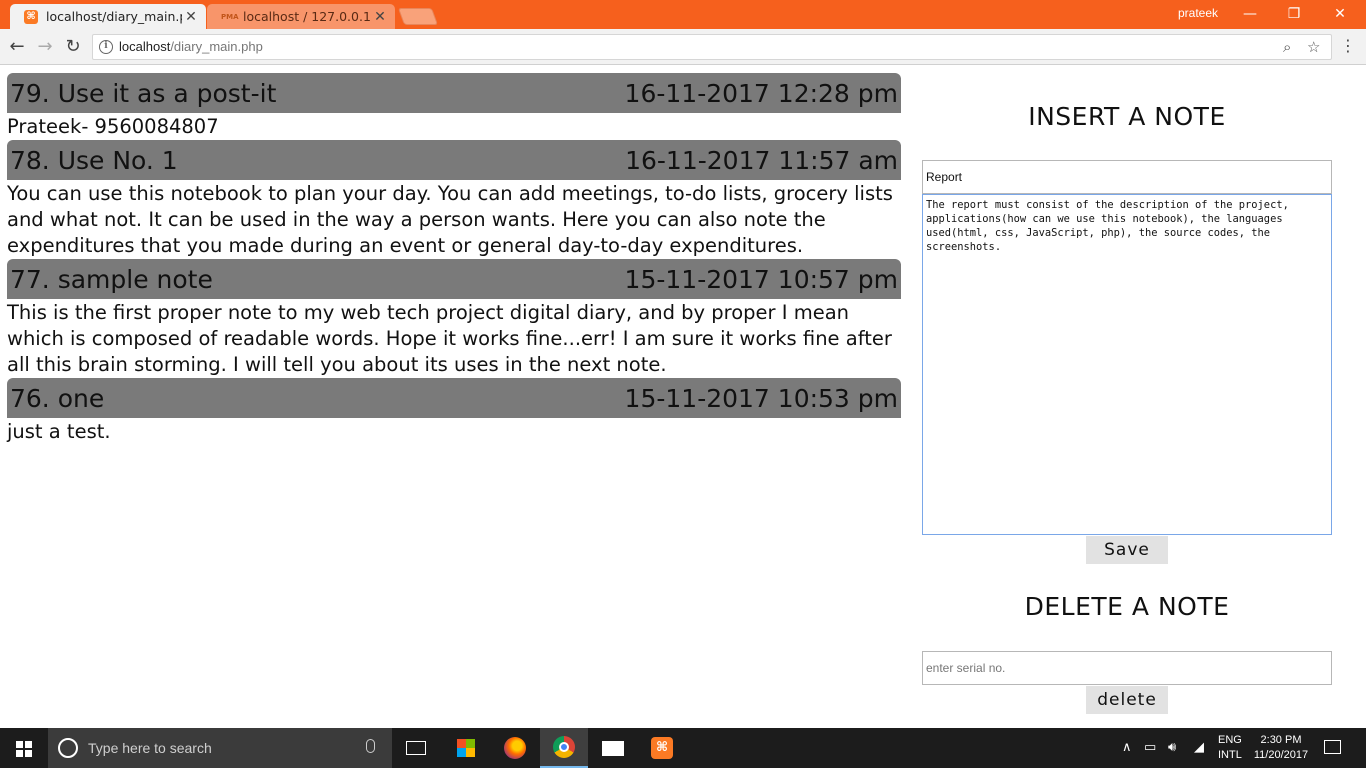 The height and width of the screenshot is (768, 1366). I want to click on clock-time: 2:30 PM, so click(1281, 740).